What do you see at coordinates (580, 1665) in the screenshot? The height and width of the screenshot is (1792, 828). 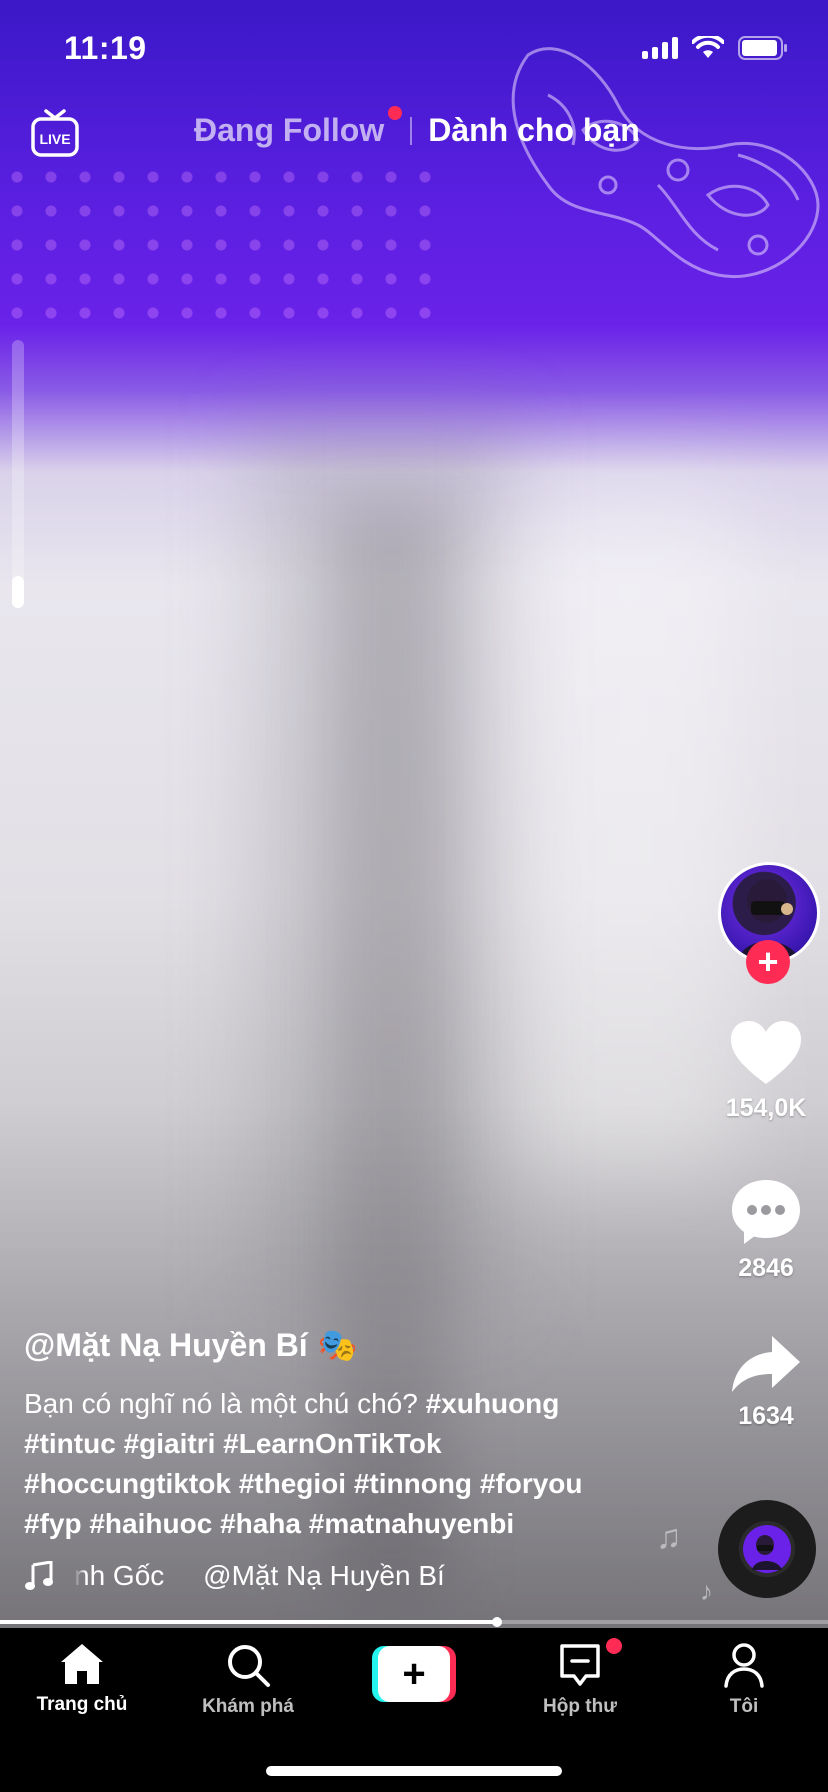 I see `inbox-icon` at bounding box center [580, 1665].